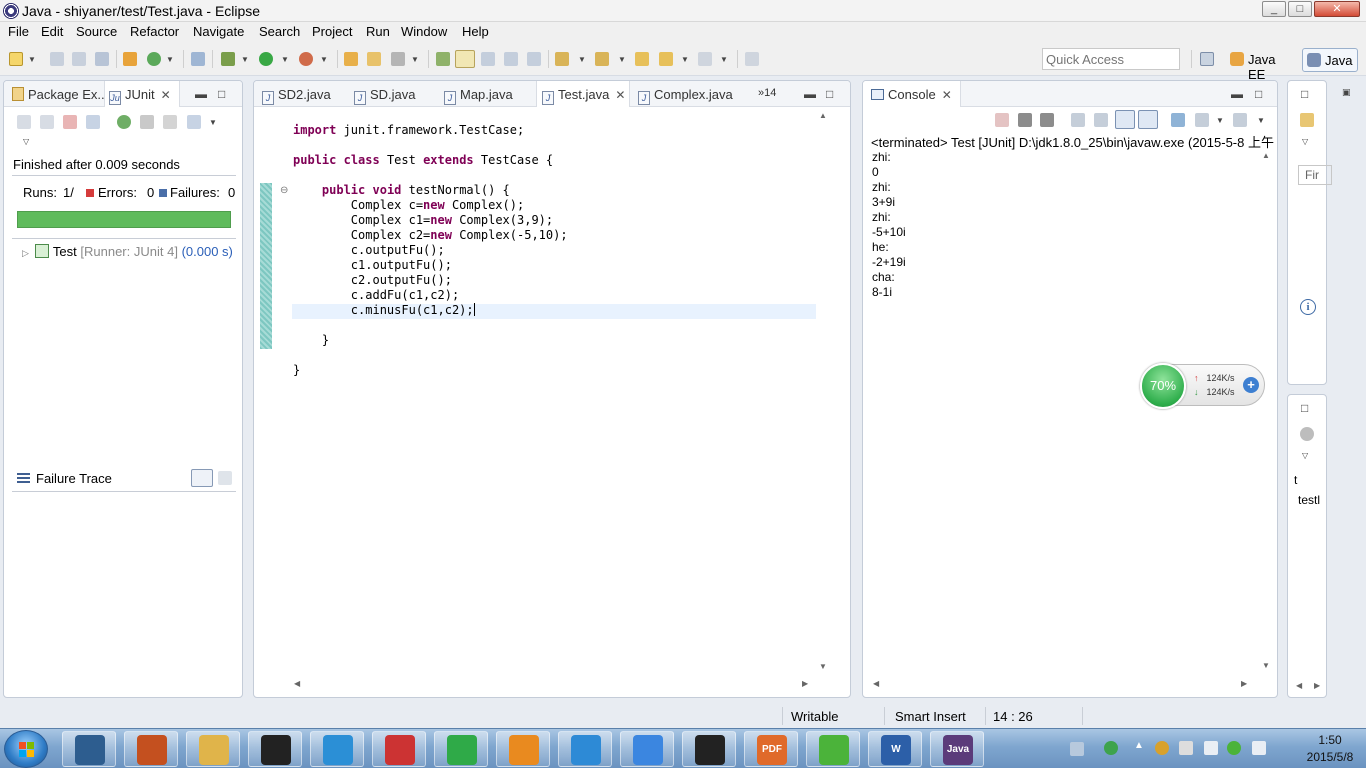 This screenshot has width=1366, height=768. Describe the element at coordinates (266, 59) in the screenshot. I see `run-icon` at that location.